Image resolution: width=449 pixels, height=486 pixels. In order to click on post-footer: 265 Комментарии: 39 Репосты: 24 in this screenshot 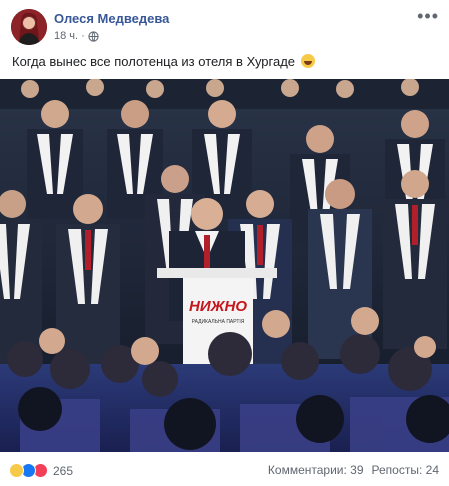, I will do `click(224, 471)`.